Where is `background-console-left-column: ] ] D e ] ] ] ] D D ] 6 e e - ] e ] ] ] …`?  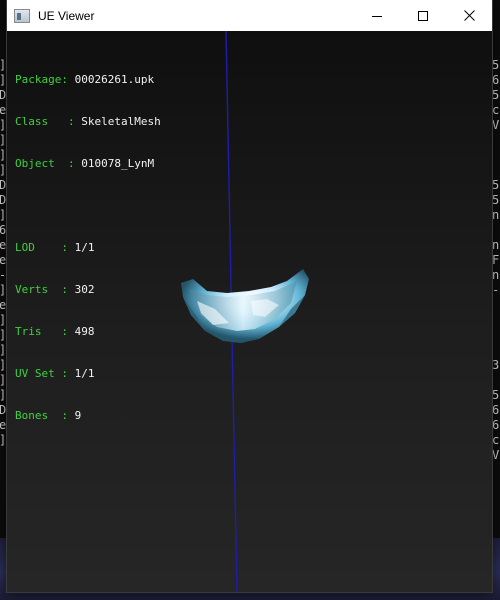 background-console-left-column: ] ] D e ] ] ] ] D D ] 6 e e - ] e ] ] ] … is located at coordinates (3, 252).